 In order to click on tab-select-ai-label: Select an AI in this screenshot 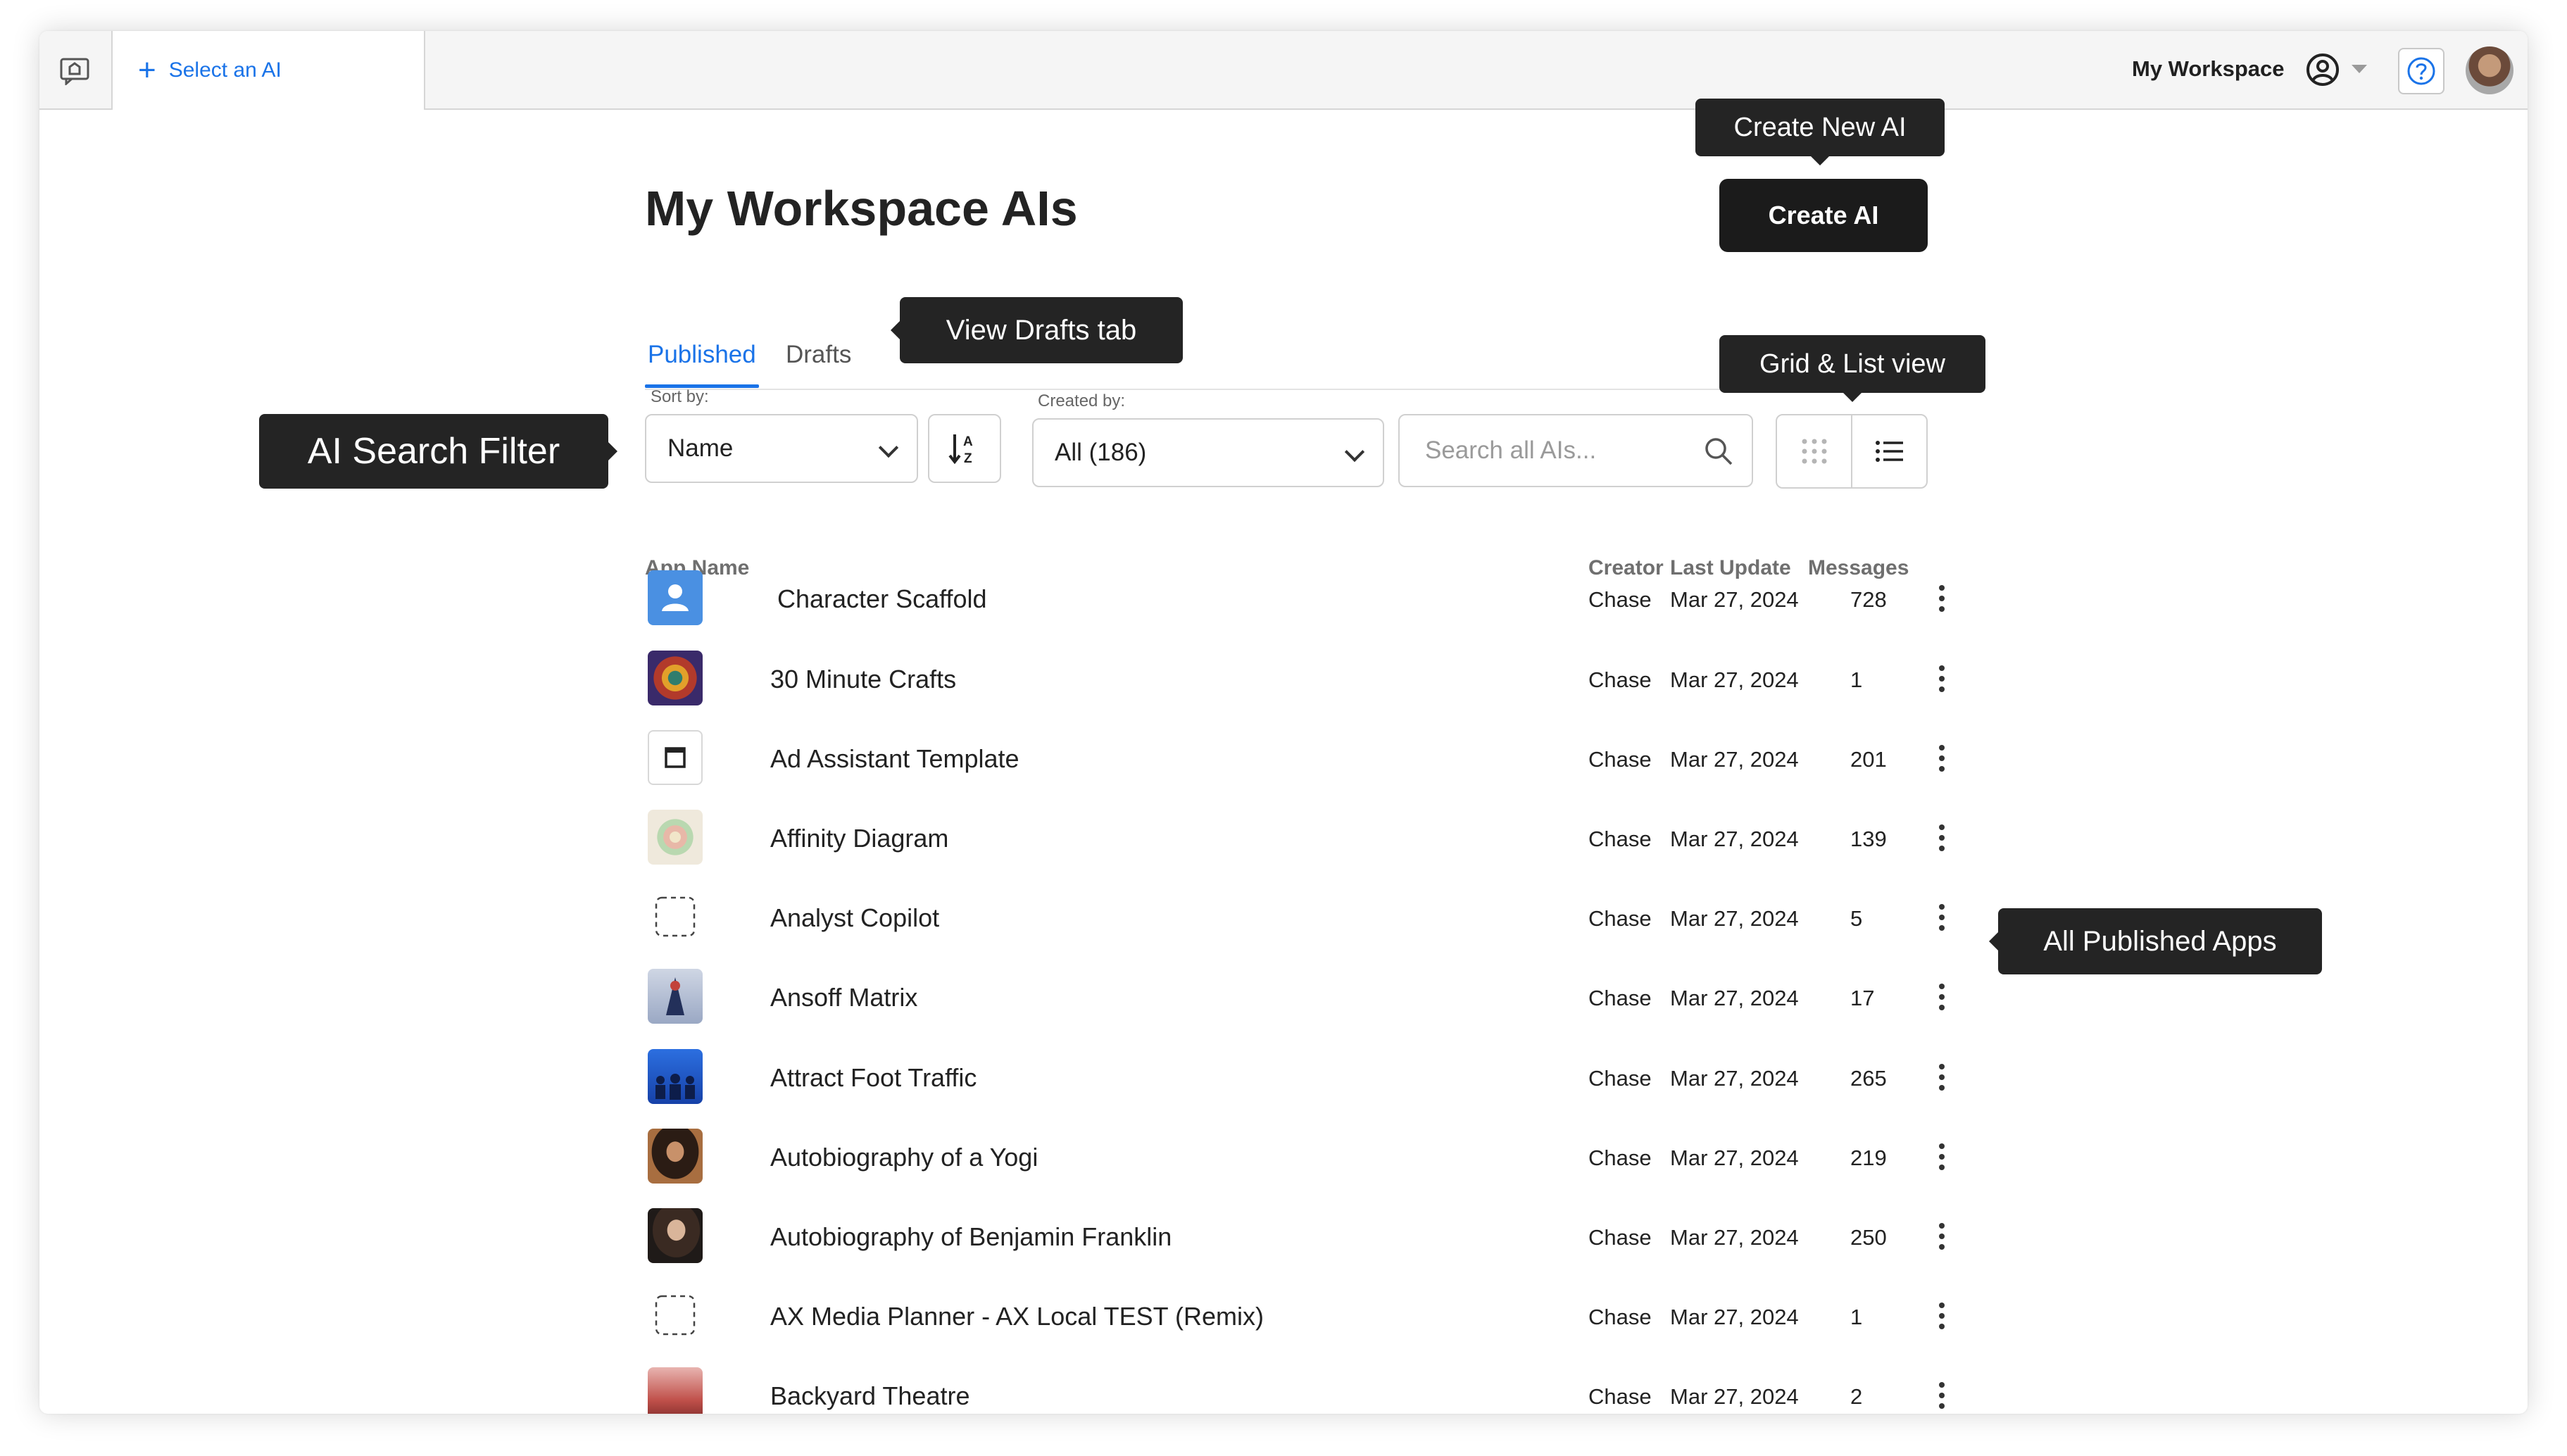, I will do `click(225, 70)`.